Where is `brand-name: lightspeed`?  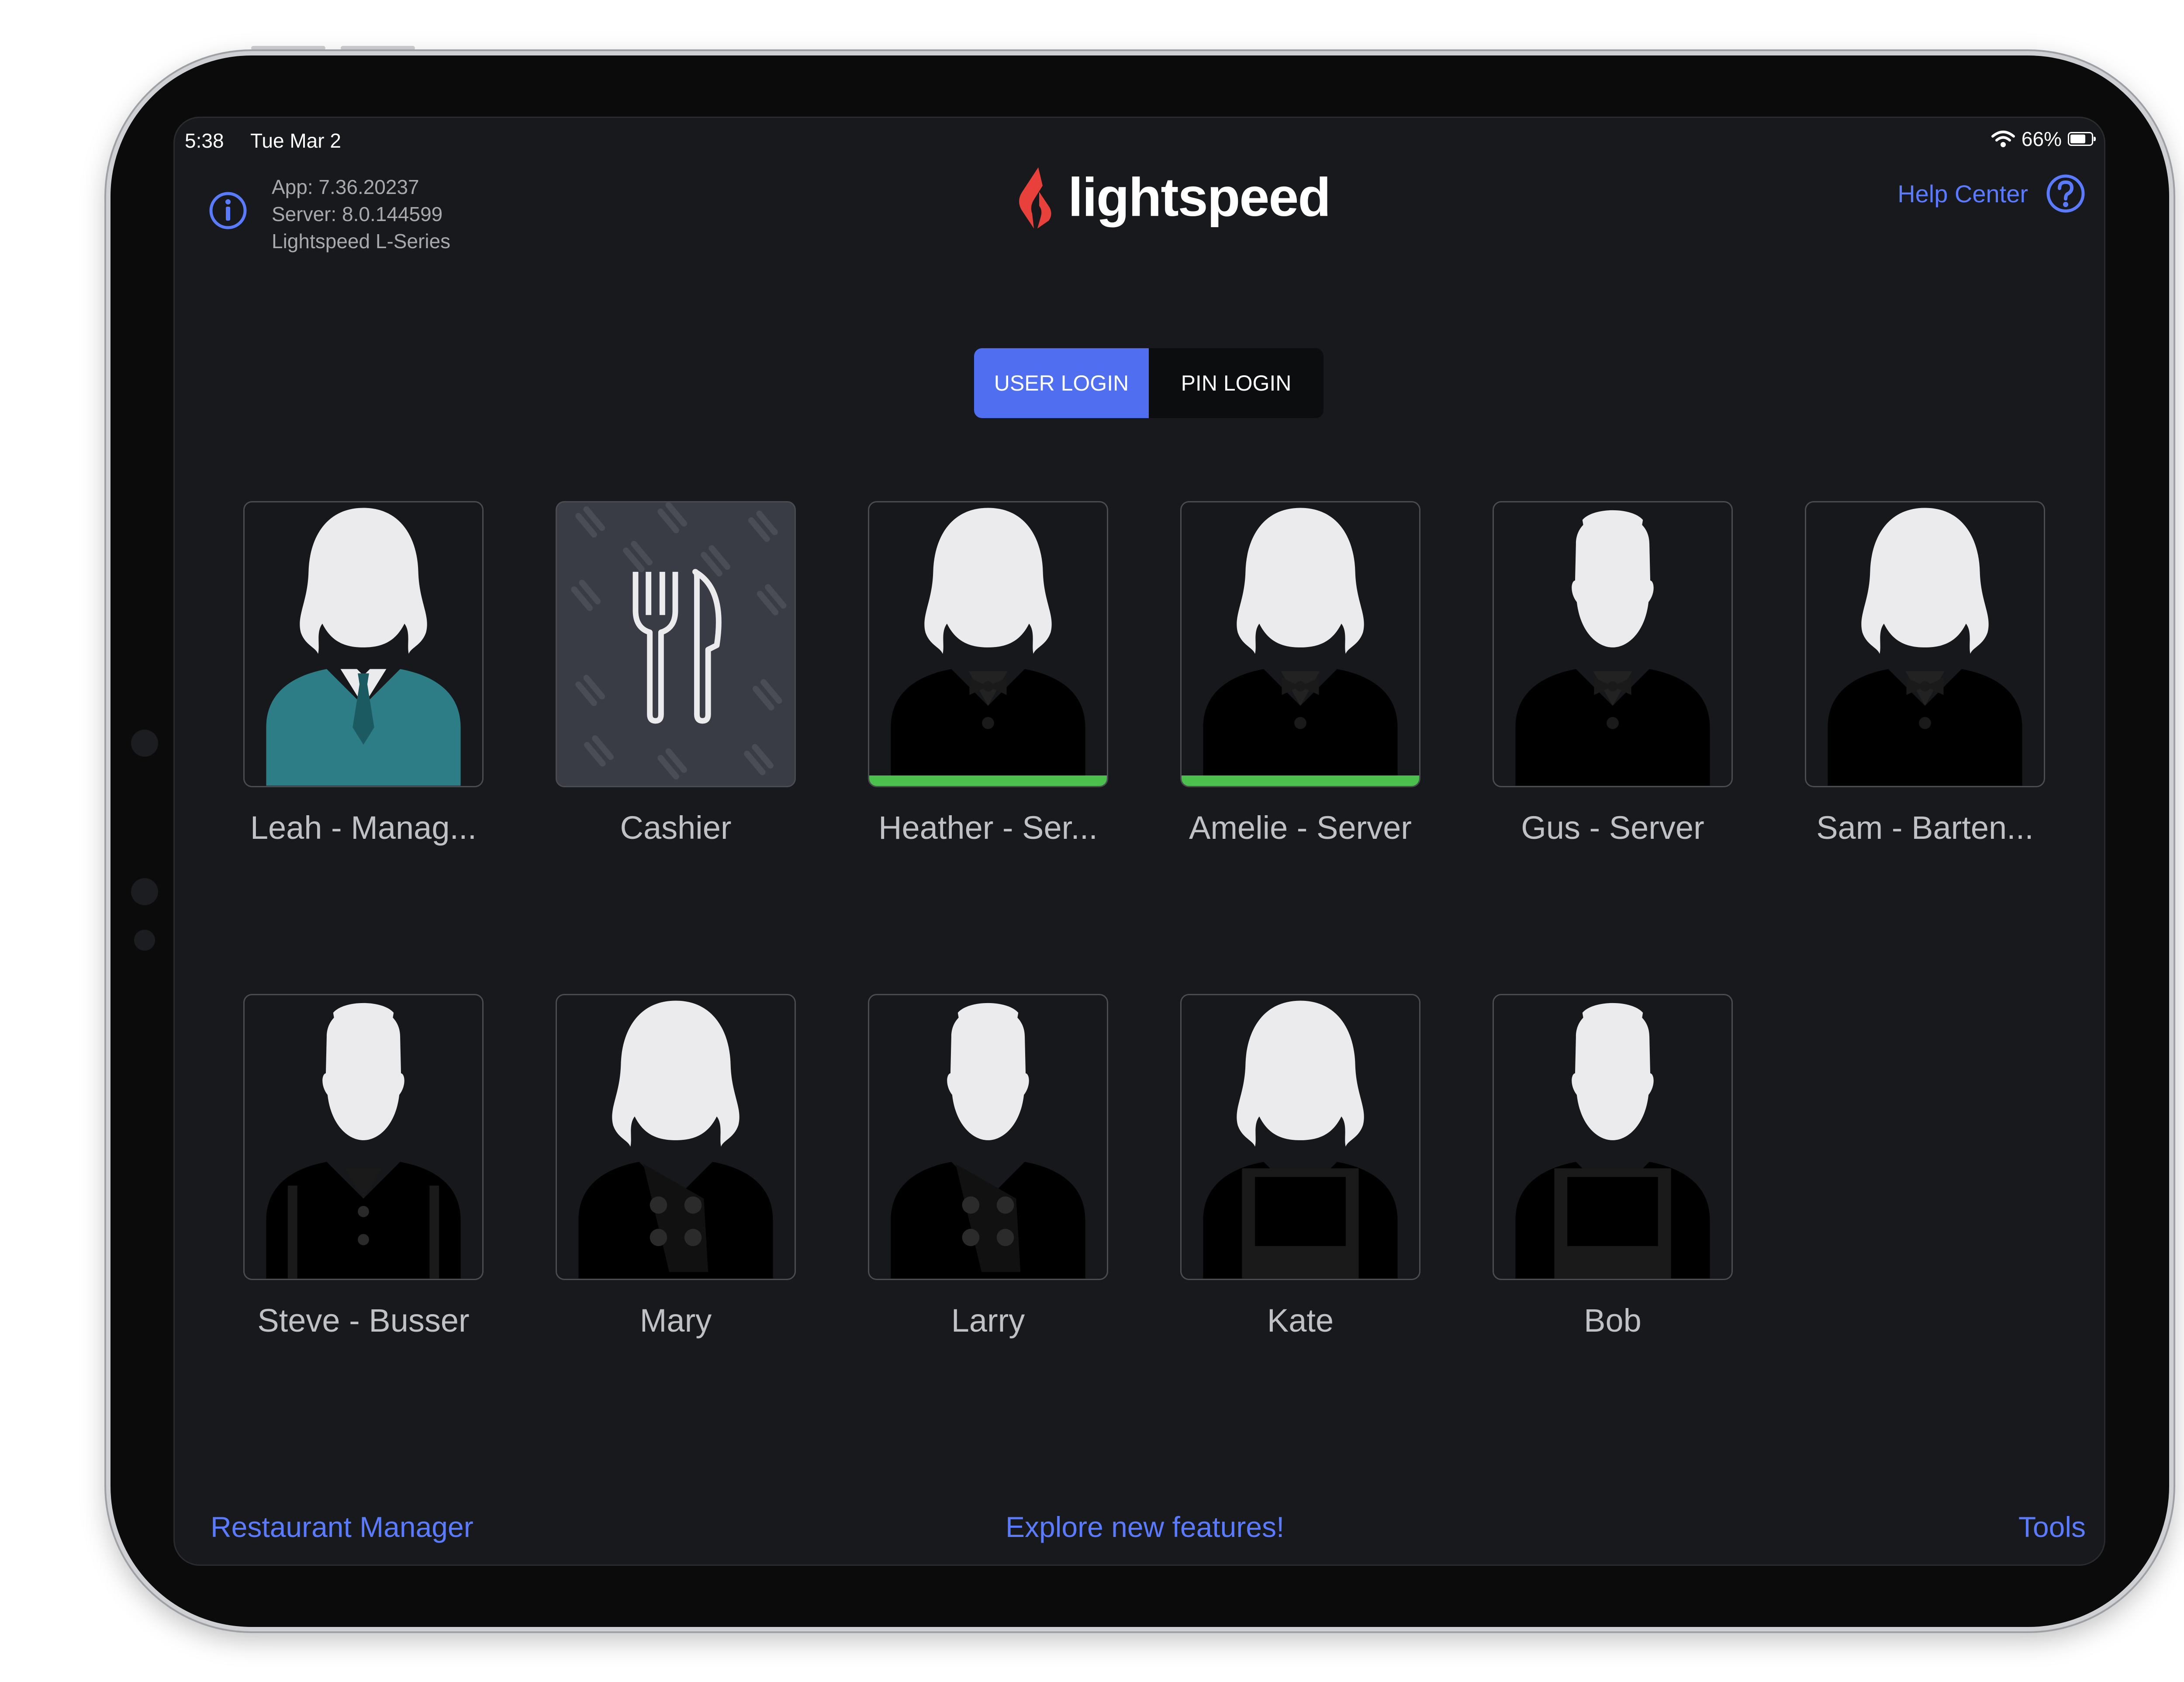
brand-name: lightspeed is located at coordinates (1199, 197).